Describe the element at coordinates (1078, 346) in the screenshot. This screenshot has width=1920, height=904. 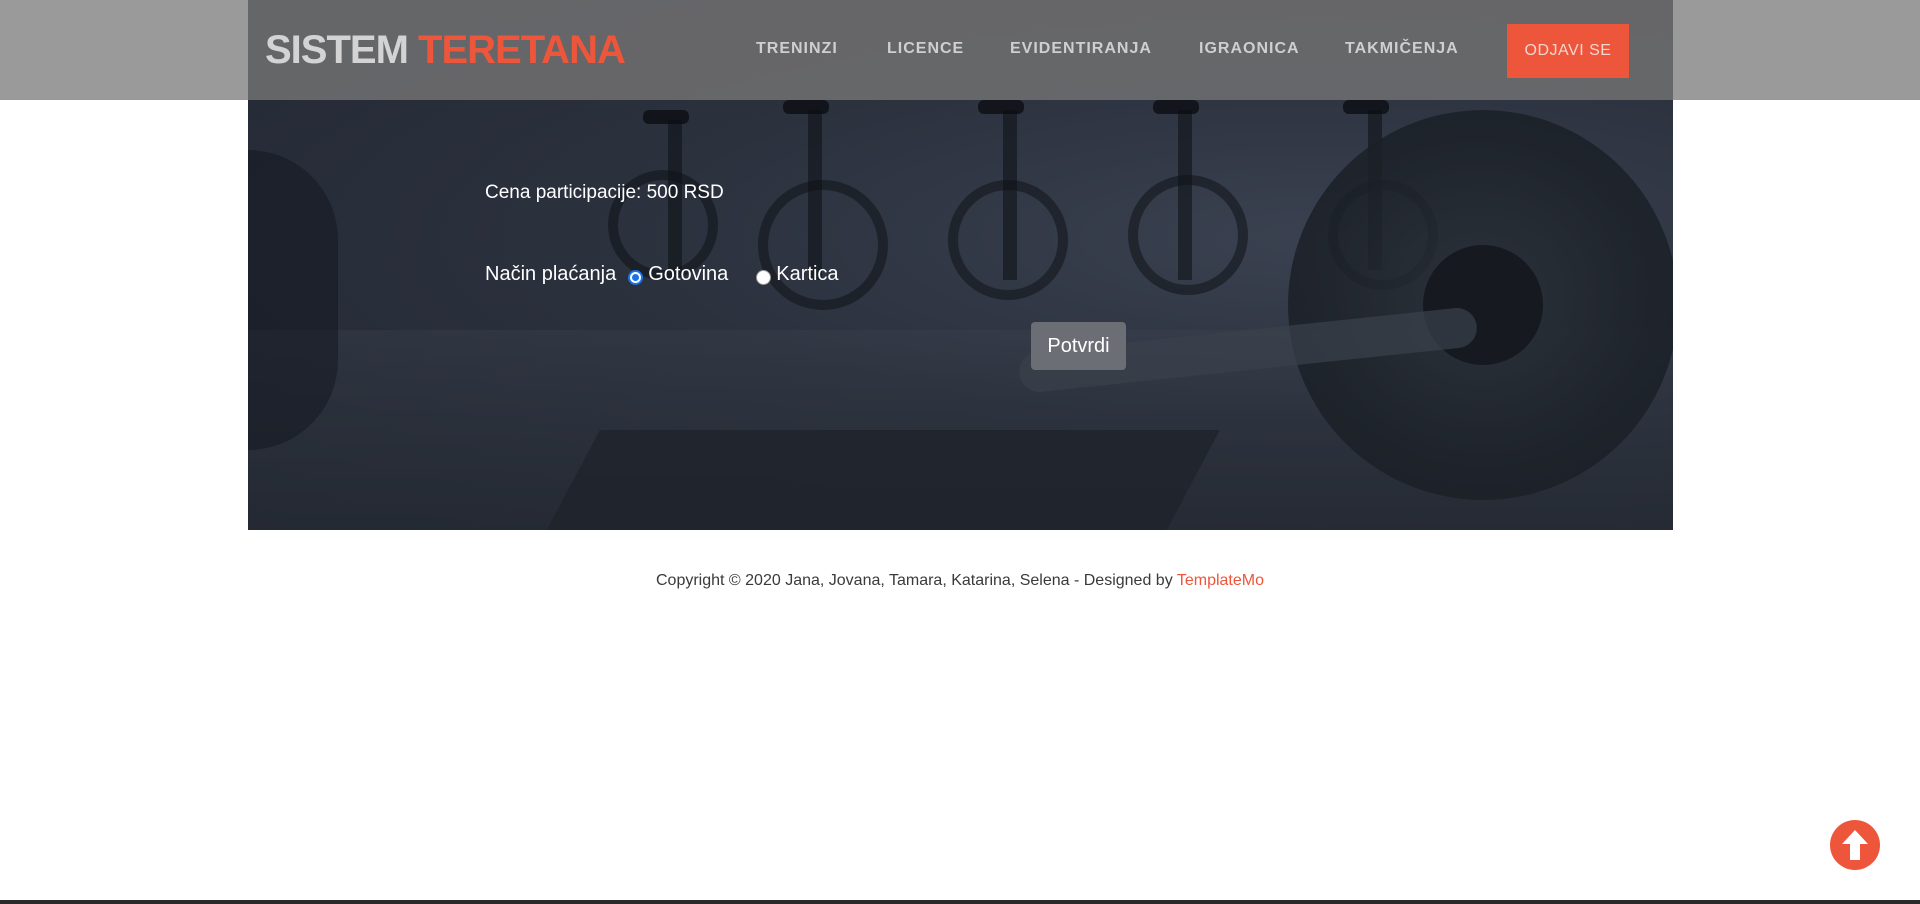
I see `confirm-button: Potvrdi` at that location.